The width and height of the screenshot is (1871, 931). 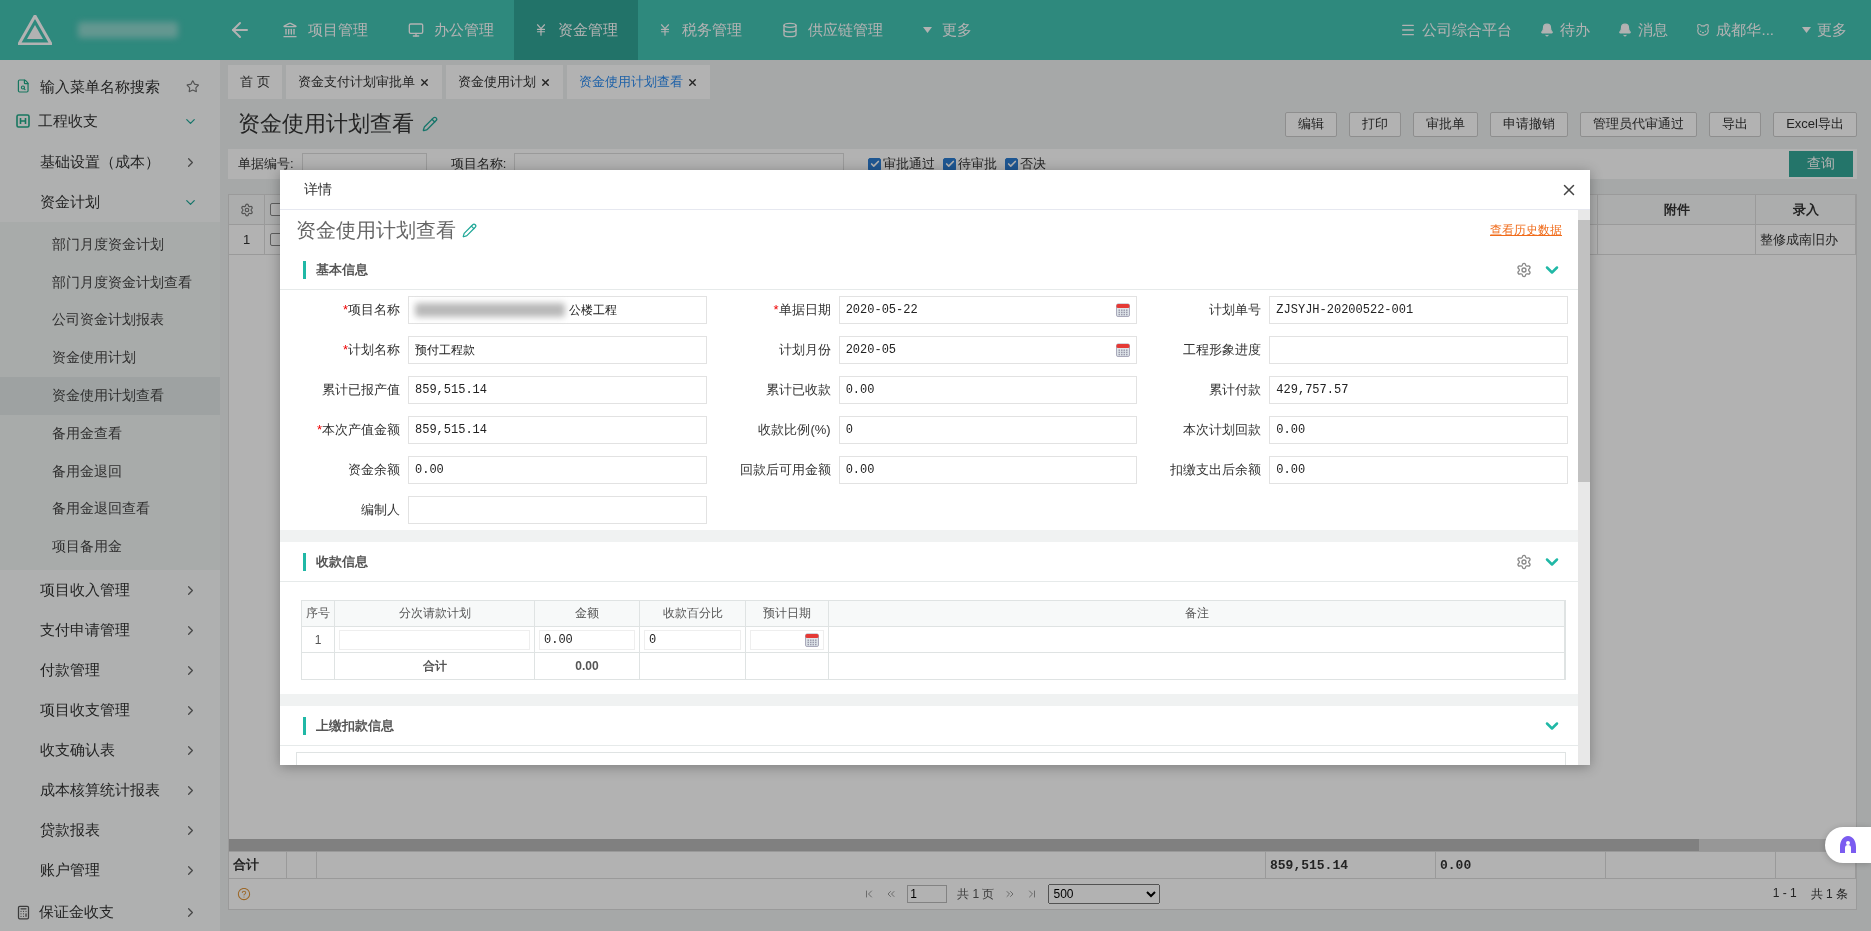 I want to click on sidebar-item: 资金使用计划查看, so click(x=110, y=396).